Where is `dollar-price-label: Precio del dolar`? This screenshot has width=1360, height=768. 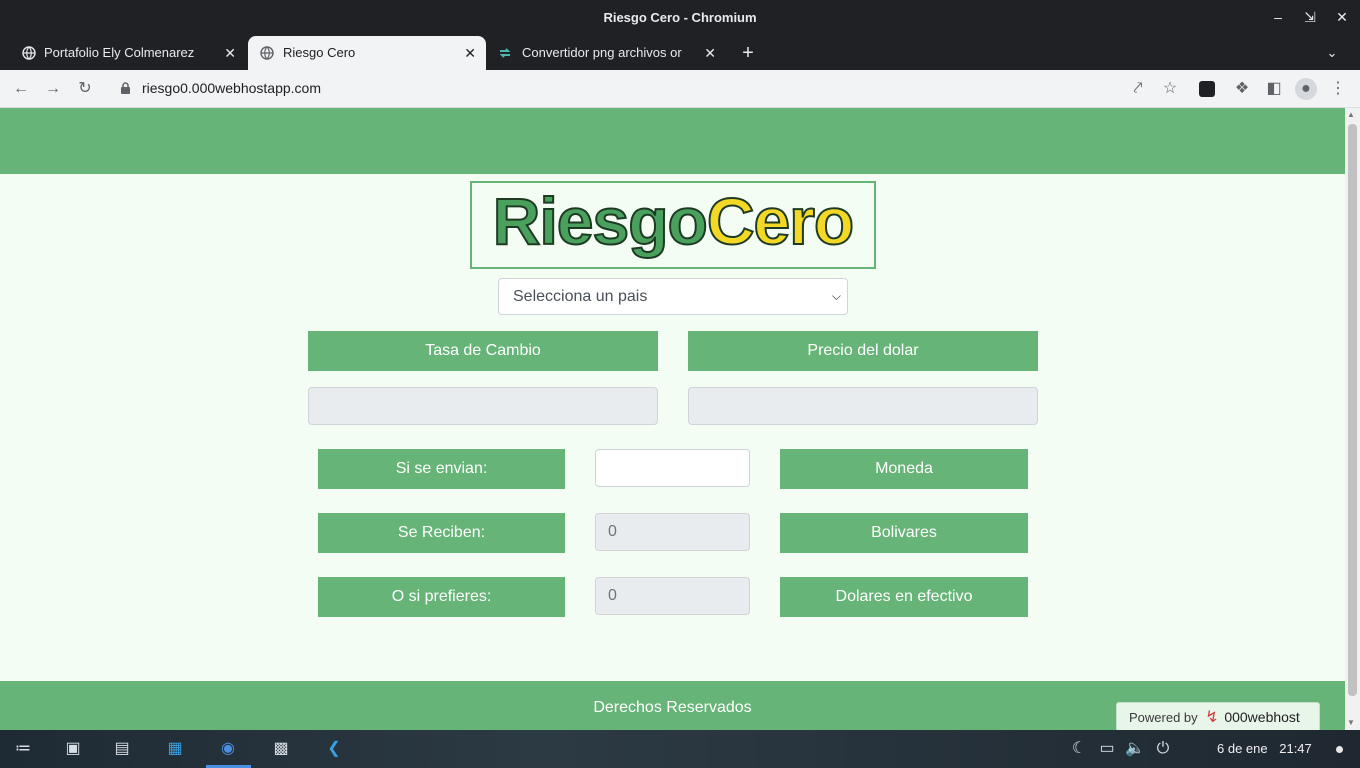
dollar-price-label: Precio del dolar is located at coordinates (863, 351).